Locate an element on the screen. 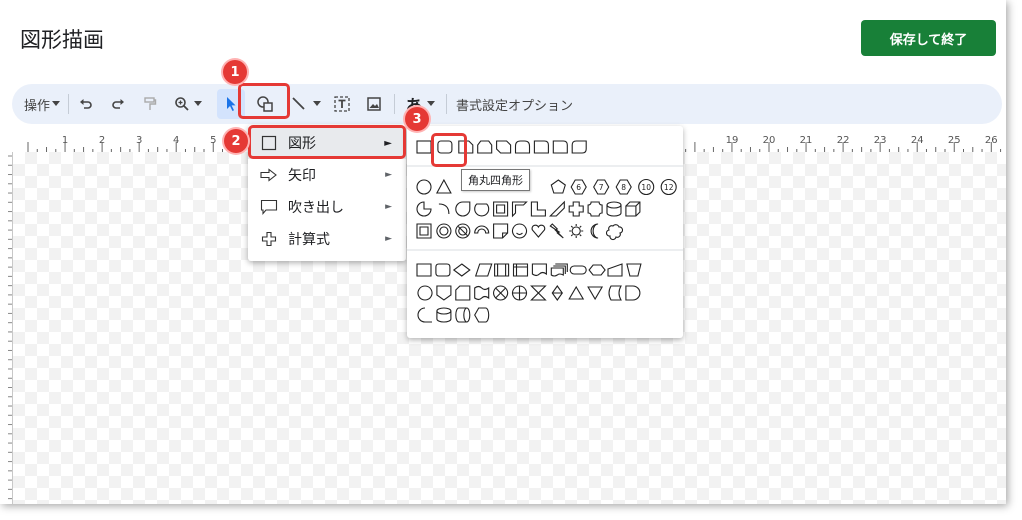 This screenshot has height=520, width=1022. actions-label: 操作 is located at coordinates (36, 106).